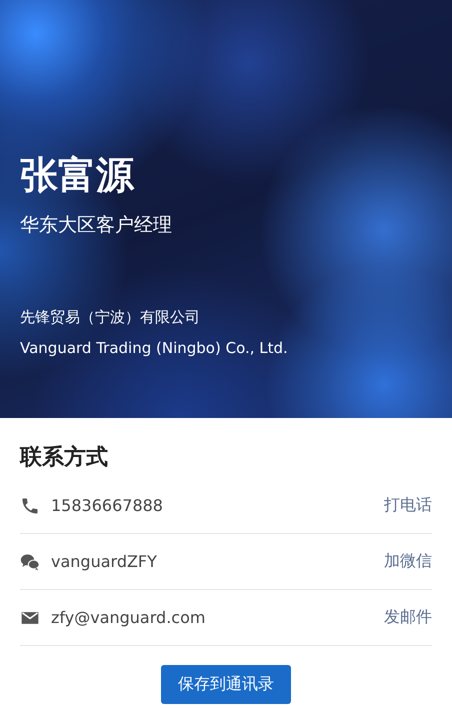 Image resolution: width=452 pixels, height=708 pixels. Describe the element at coordinates (128, 617) in the screenshot. I see `contact-value: zfy@vanguard.com` at that location.